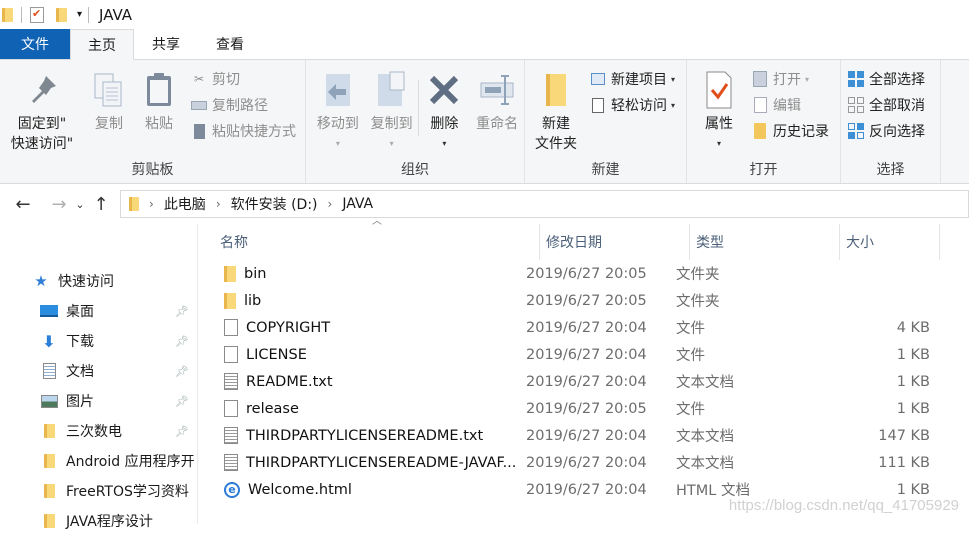  Describe the element at coordinates (369, 242) in the screenshot. I see `column-header-name: 名称` at that location.